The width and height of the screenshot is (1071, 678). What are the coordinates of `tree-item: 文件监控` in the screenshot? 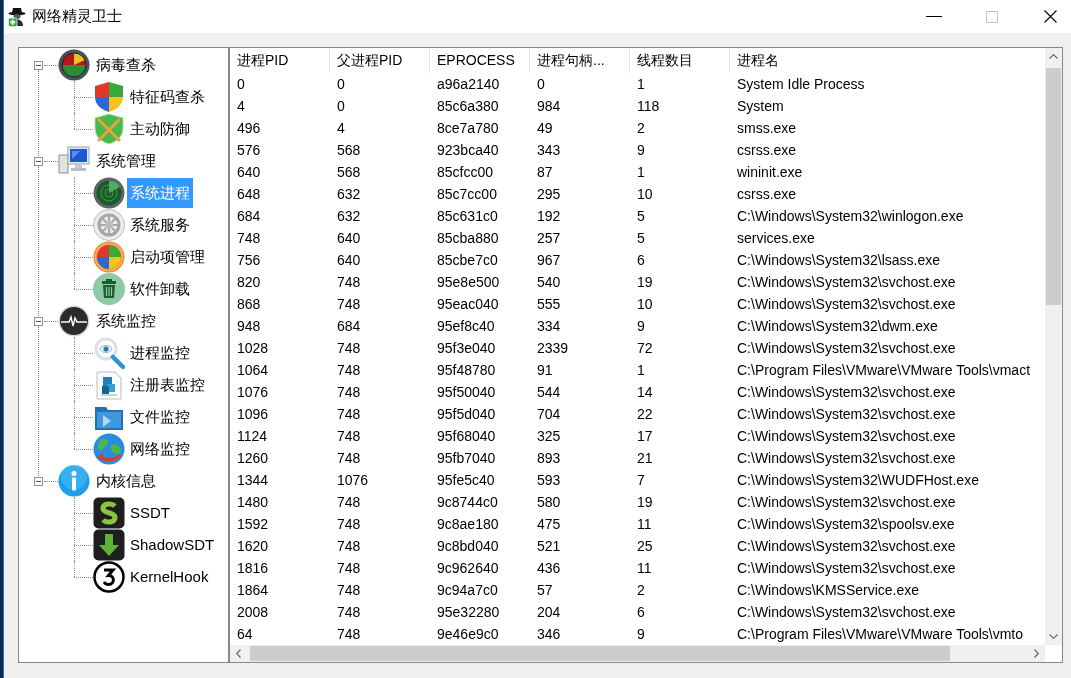 It's located at (160, 417).